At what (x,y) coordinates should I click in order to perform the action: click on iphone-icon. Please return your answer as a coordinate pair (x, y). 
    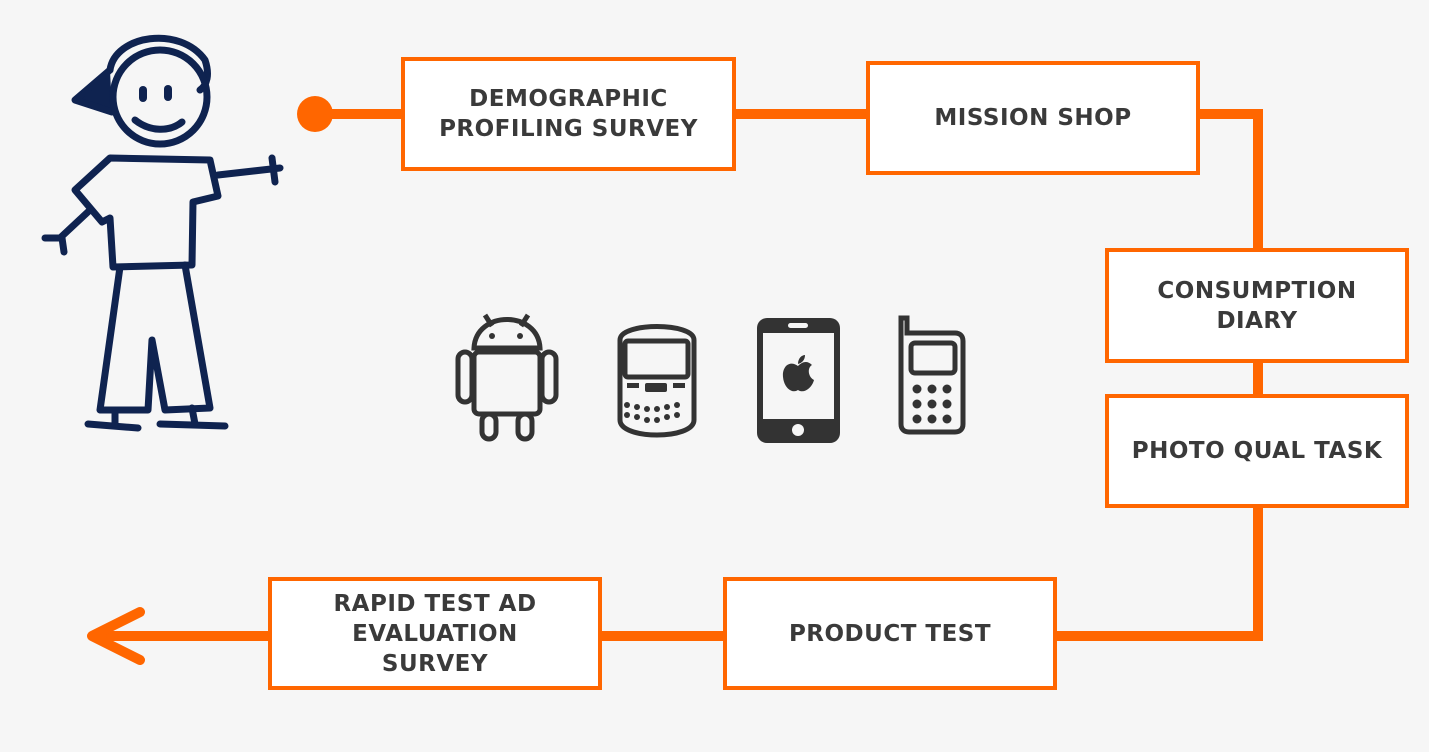
    Looking at the image, I should click on (798, 380).